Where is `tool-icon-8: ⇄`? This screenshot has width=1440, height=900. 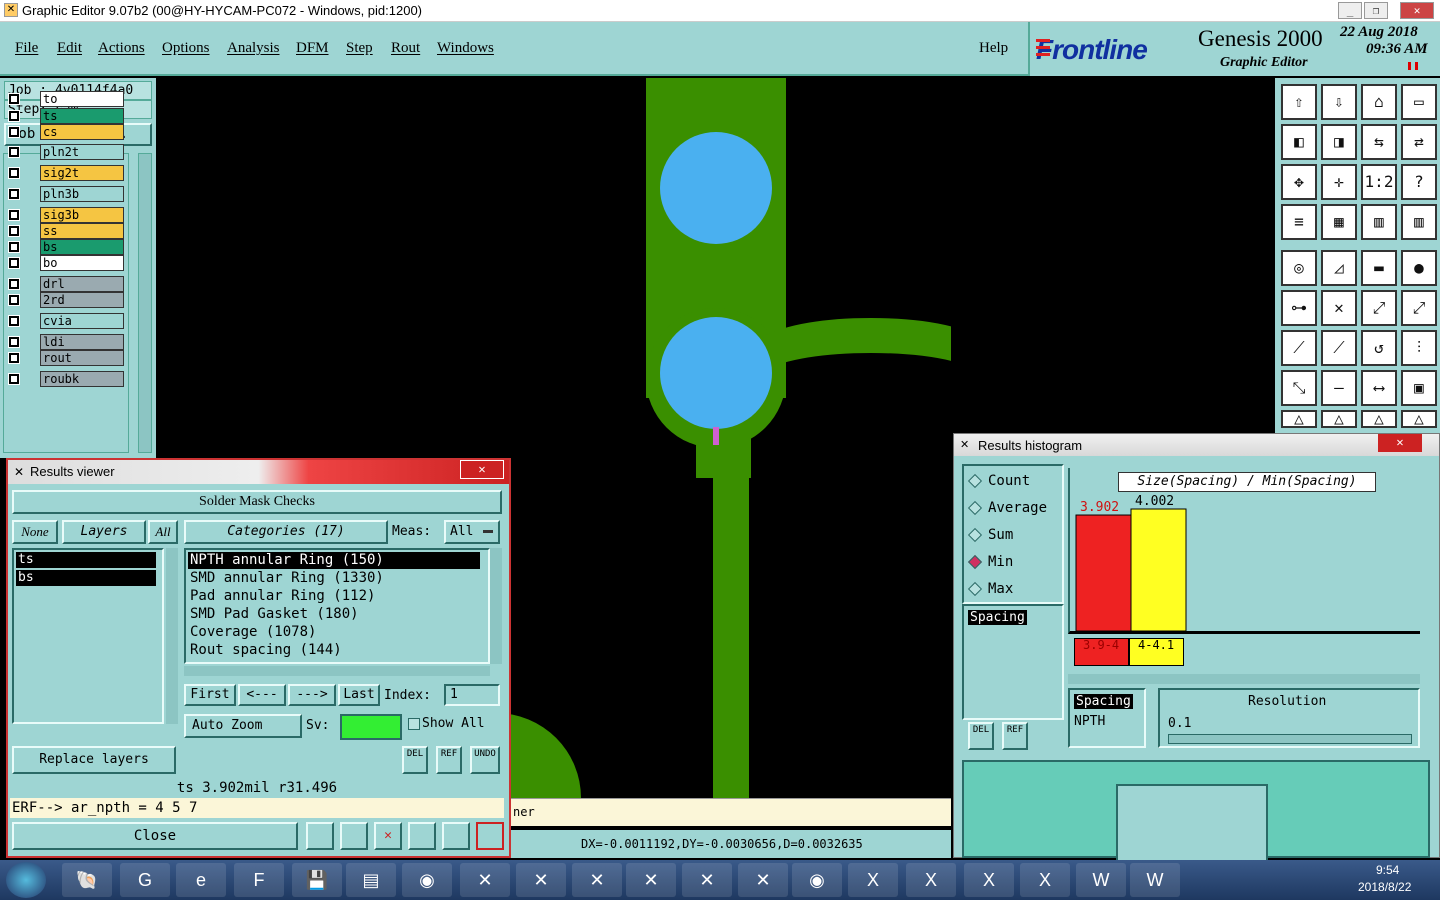 tool-icon-8: ⇄ is located at coordinates (1419, 142).